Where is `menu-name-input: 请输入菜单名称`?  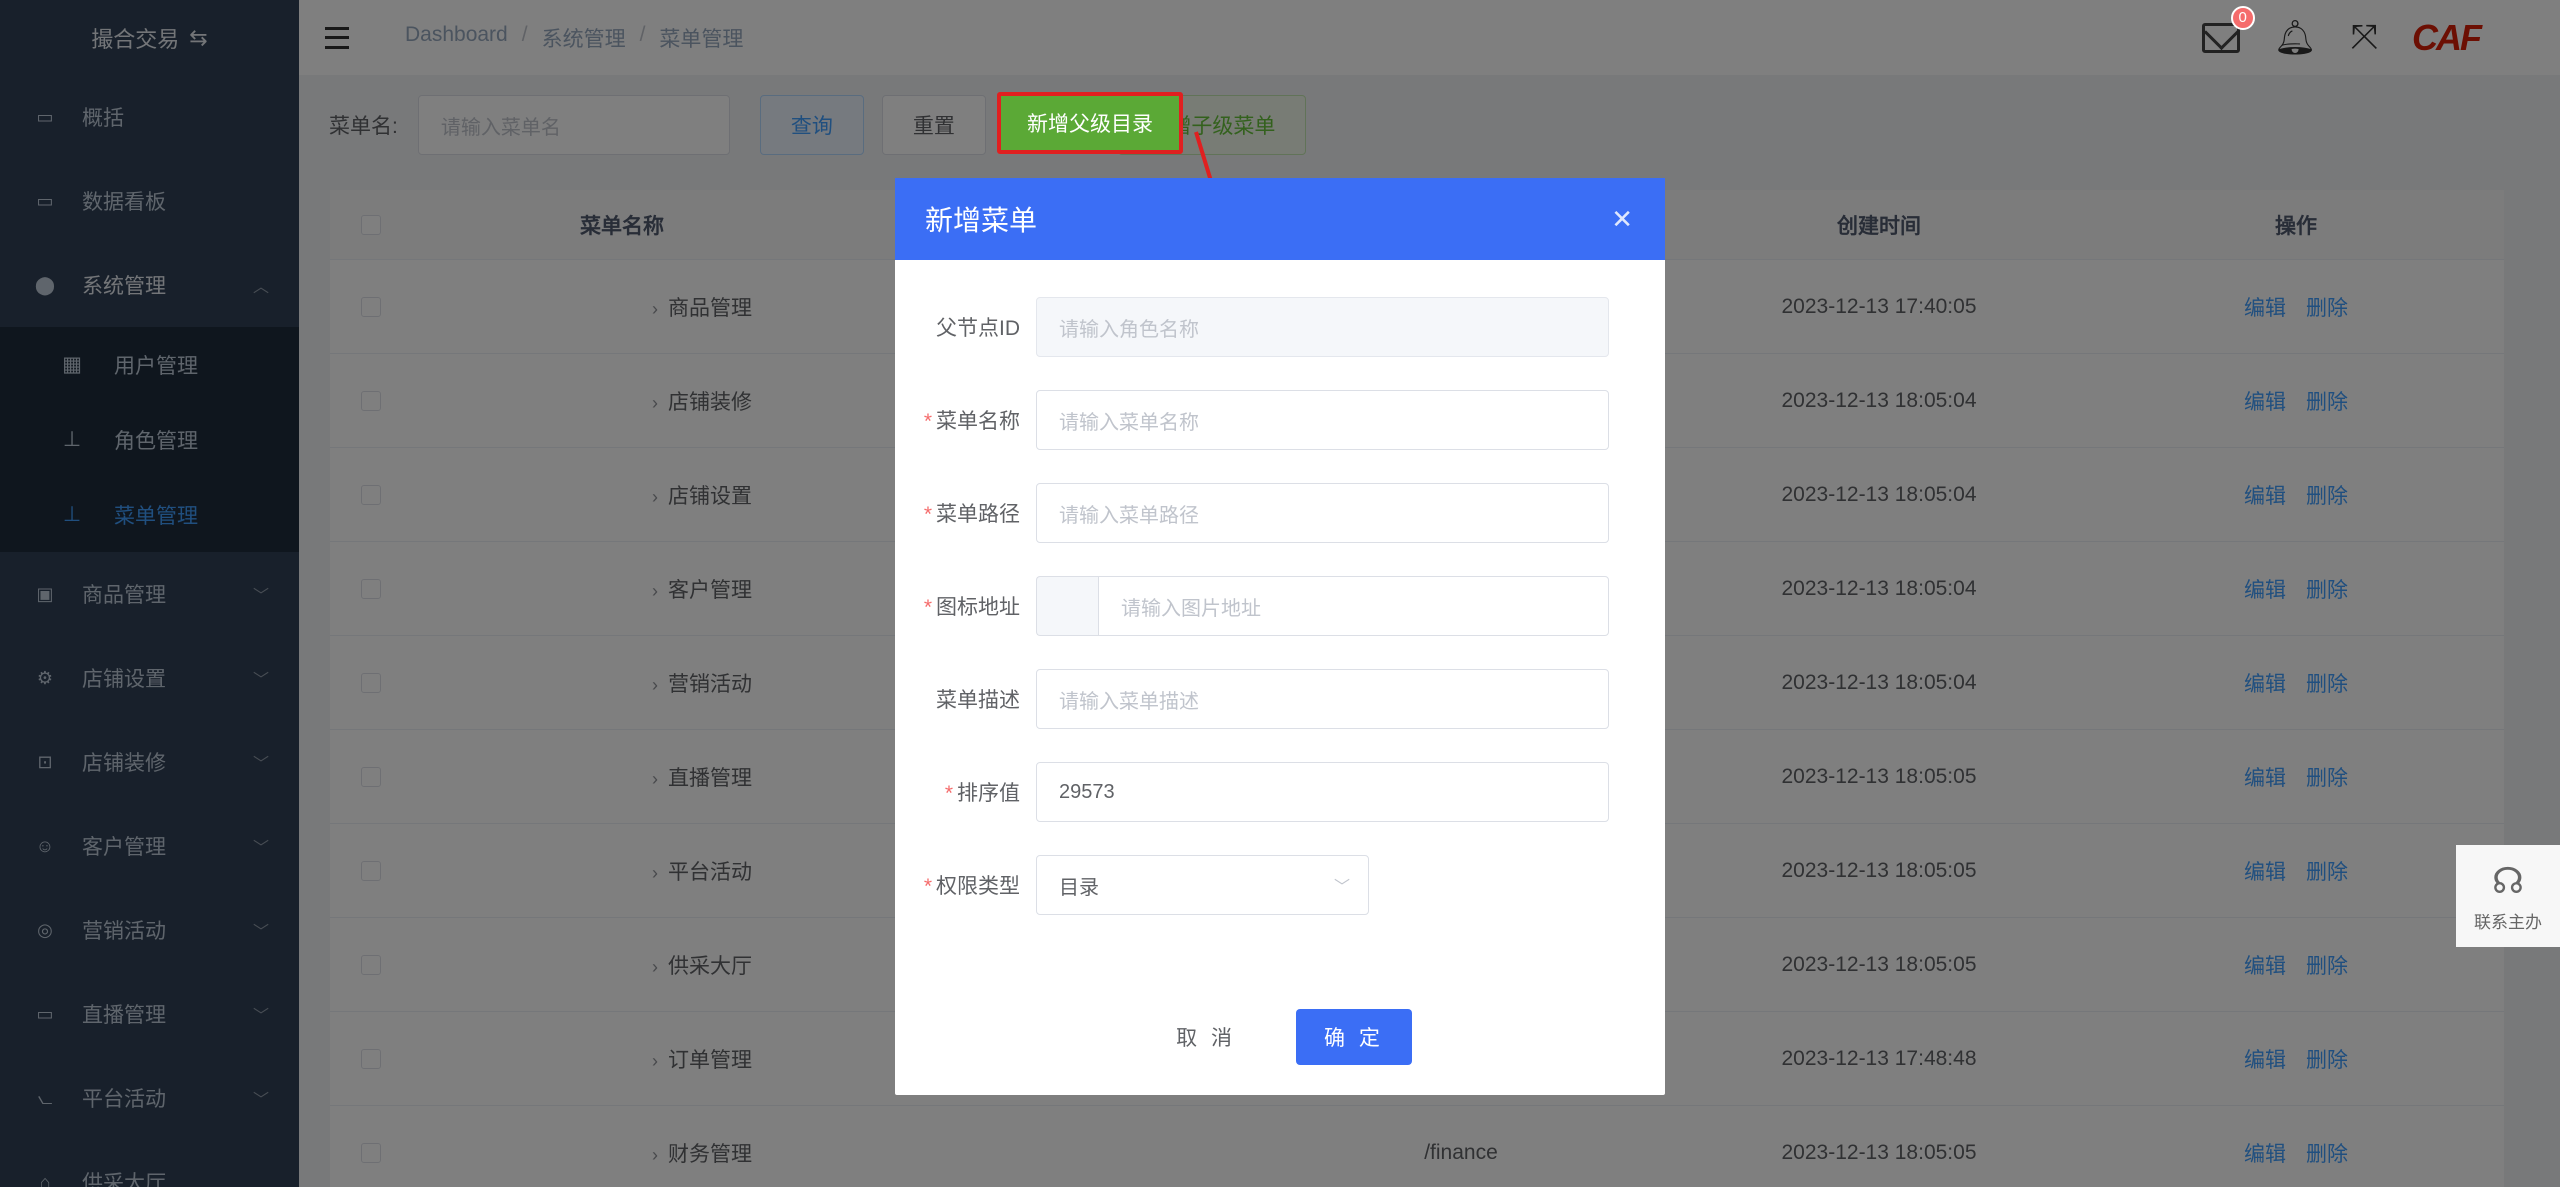 menu-name-input: 请输入菜单名称 is located at coordinates (1322, 420).